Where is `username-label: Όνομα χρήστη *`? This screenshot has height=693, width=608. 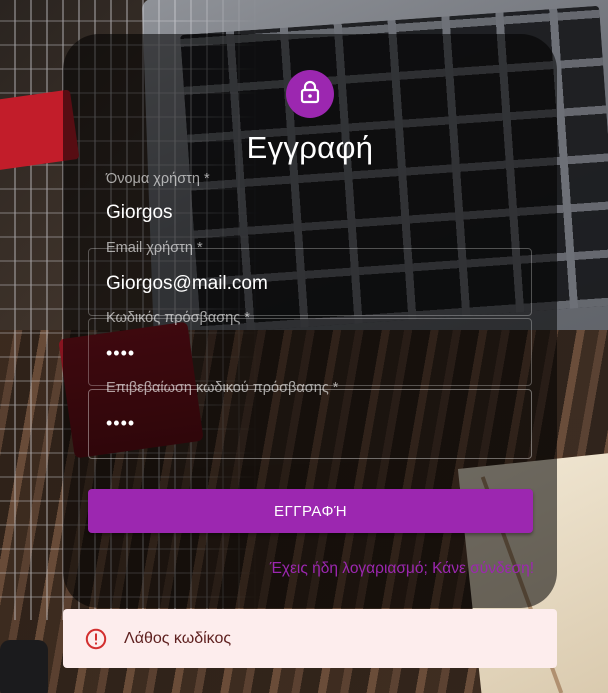 username-label: Όνομα χρήστη * is located at coordinates (158, 179).